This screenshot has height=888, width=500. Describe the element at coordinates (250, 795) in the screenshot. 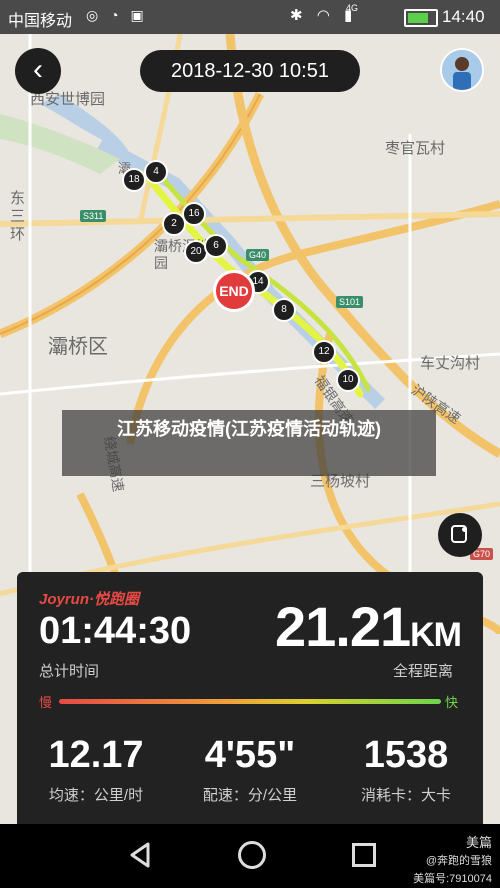

I see `avg-pace-label: 配速：分/公里` at that location.